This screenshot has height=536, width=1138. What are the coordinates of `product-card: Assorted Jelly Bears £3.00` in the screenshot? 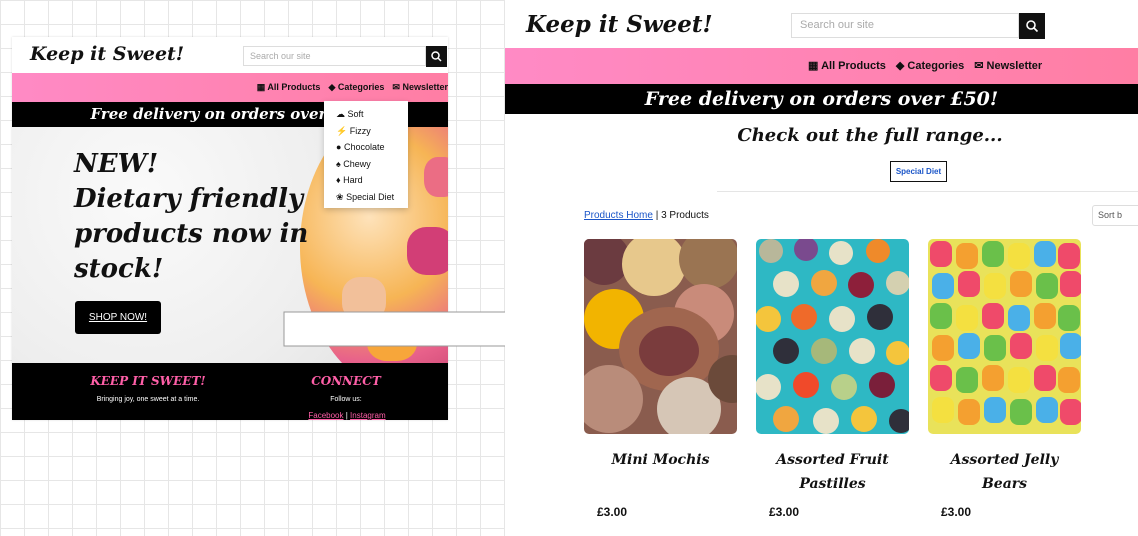 It's located at (1004, 379).